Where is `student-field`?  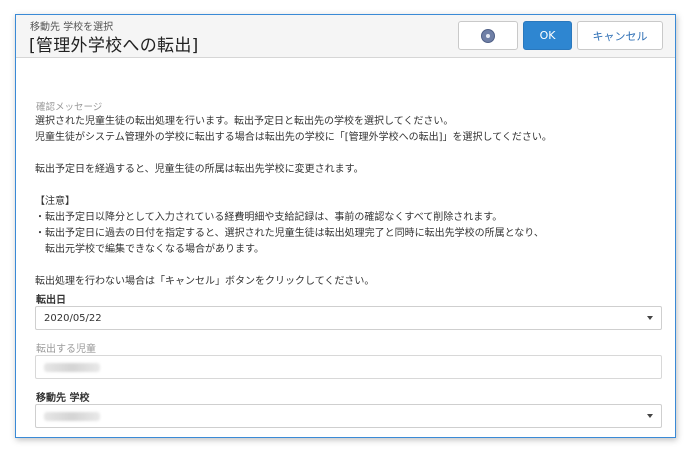 student-field is located at coordinates (348, 367).